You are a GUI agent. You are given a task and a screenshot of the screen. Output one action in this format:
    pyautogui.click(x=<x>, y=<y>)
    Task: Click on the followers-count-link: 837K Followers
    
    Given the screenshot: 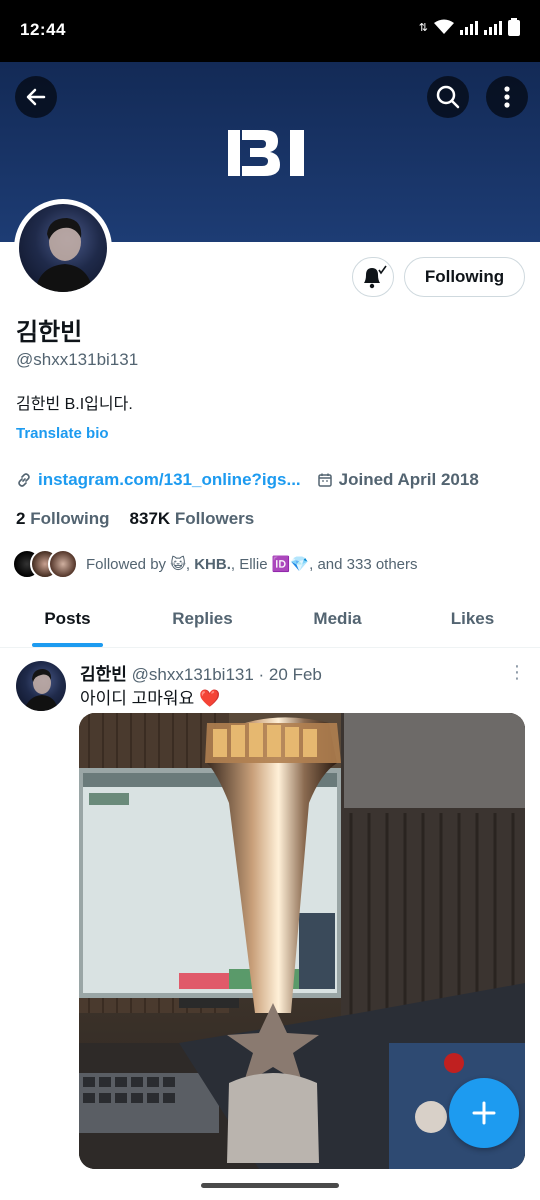 What is the action you would take?
    pyautogui.click(x=192, y=519)
    